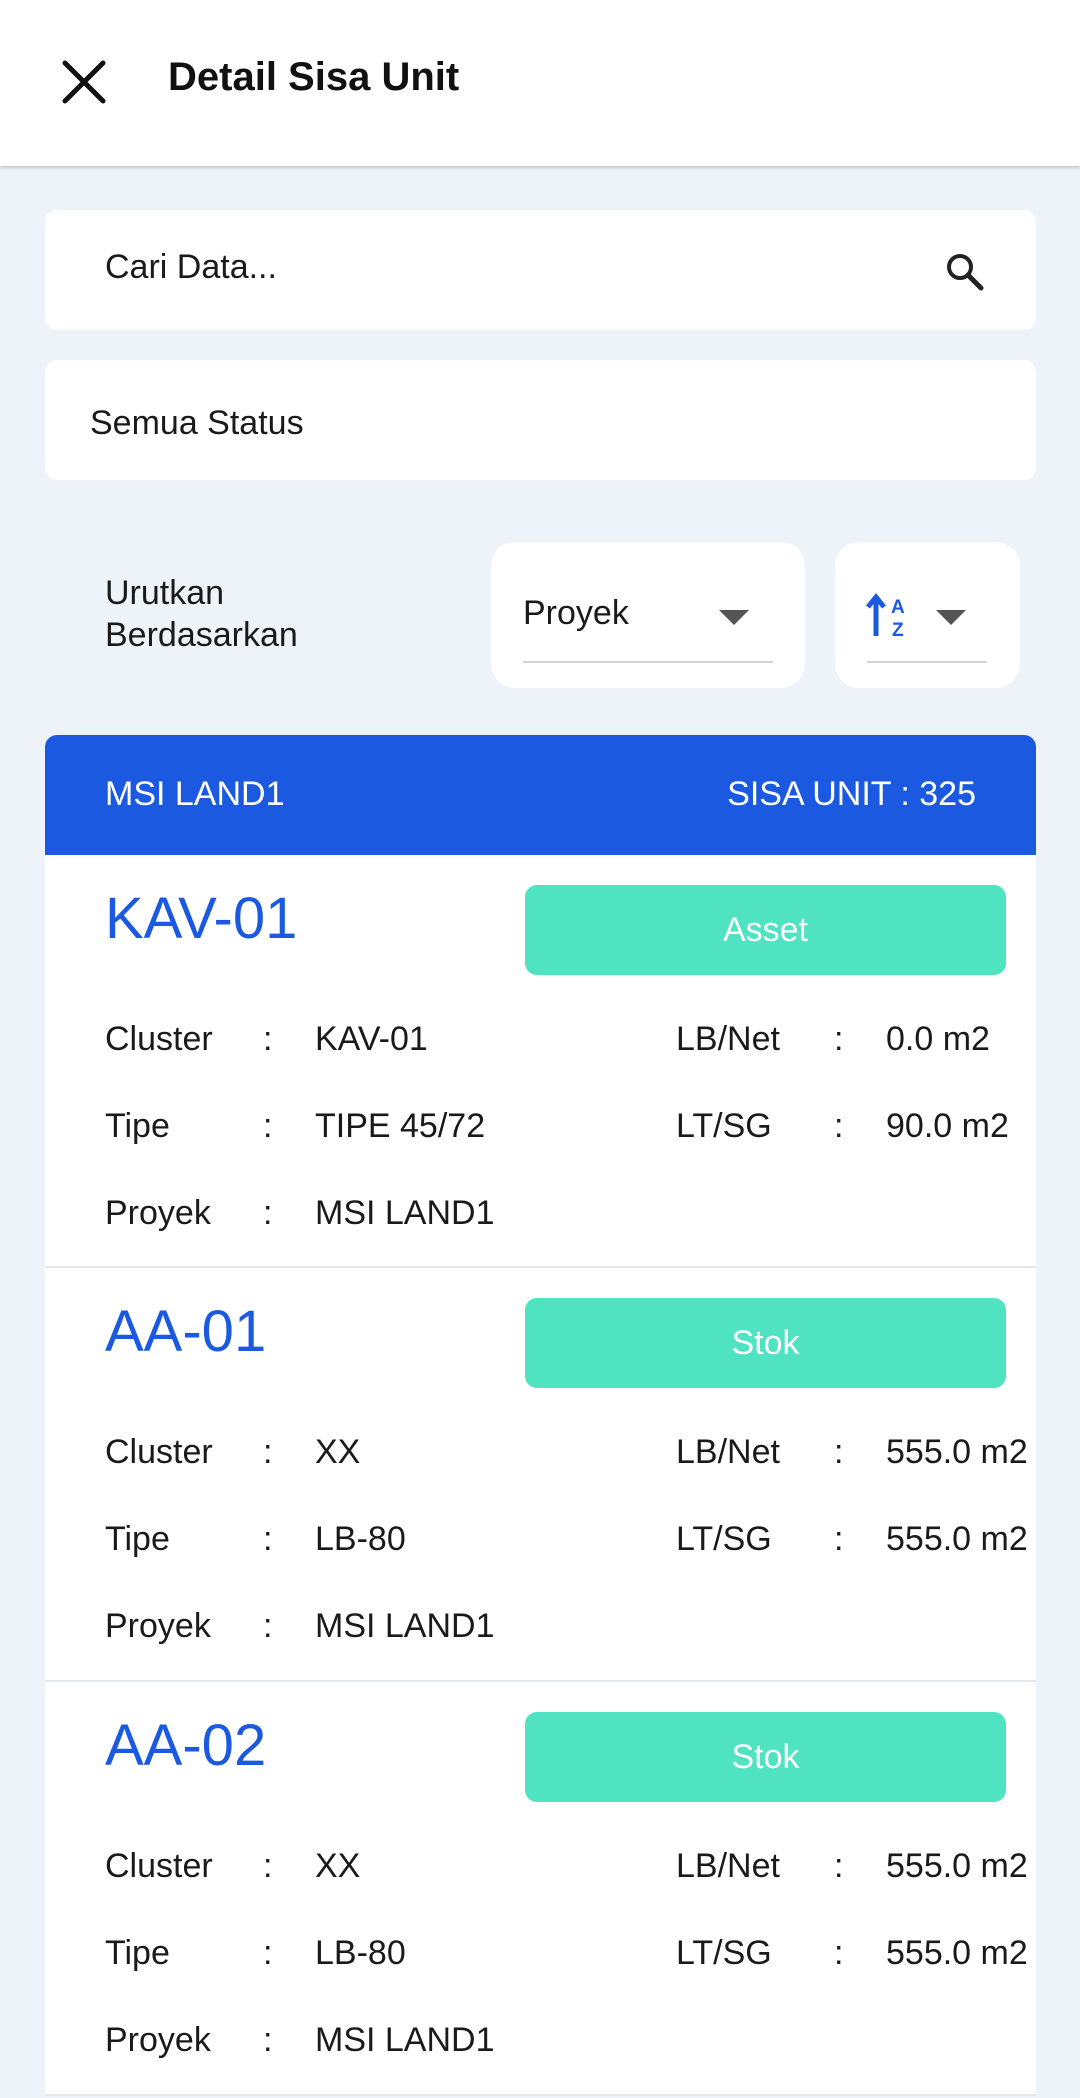  Describe the element at coordinates (947, 1126) in the screenshot. I see `lt-sg-value: 90.0 m2` at that location.